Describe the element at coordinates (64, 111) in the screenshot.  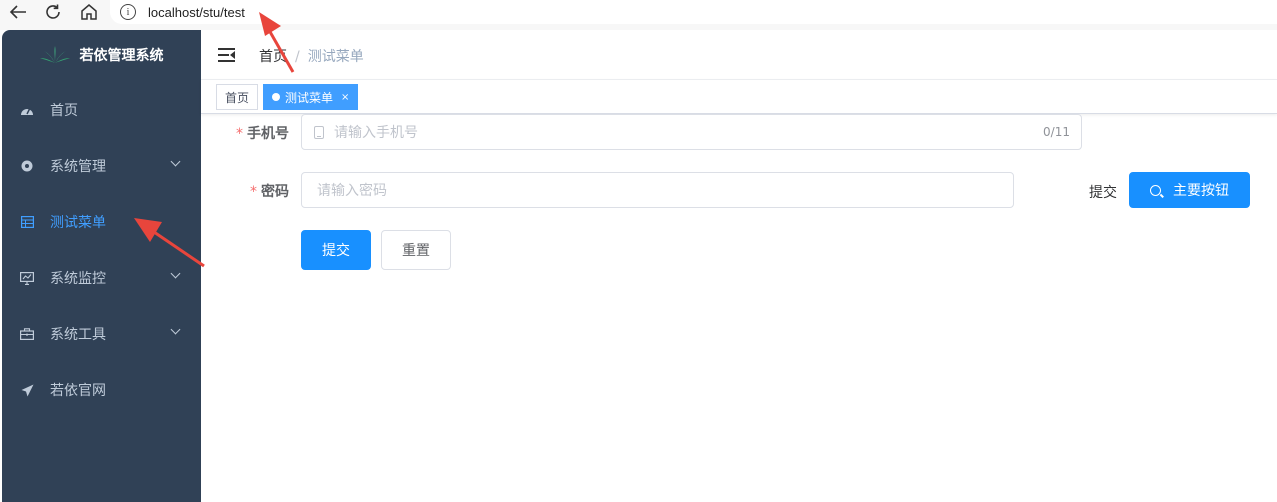
I see `sidebar-item-label: 首页` at that location.